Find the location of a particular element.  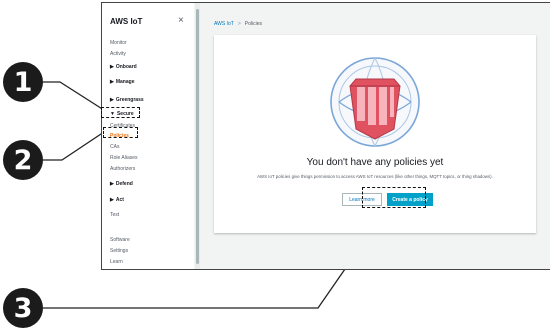

sidebar-item-defend: ▶ Defend is located at coordinates (121, 184).